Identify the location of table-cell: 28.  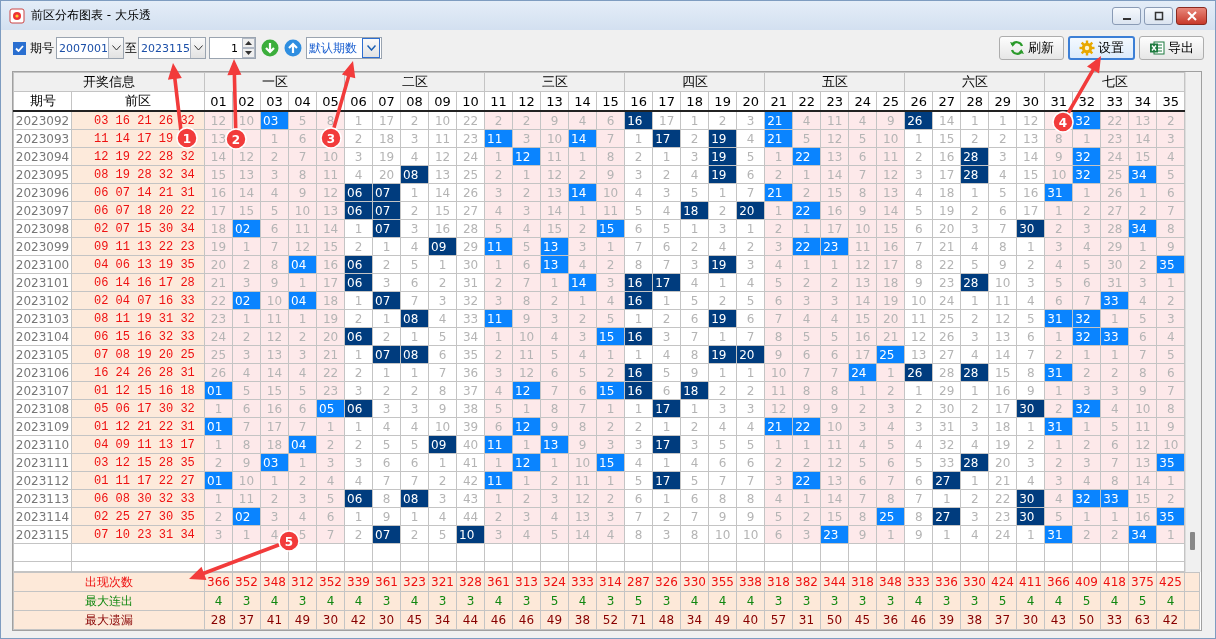
(946, 372).